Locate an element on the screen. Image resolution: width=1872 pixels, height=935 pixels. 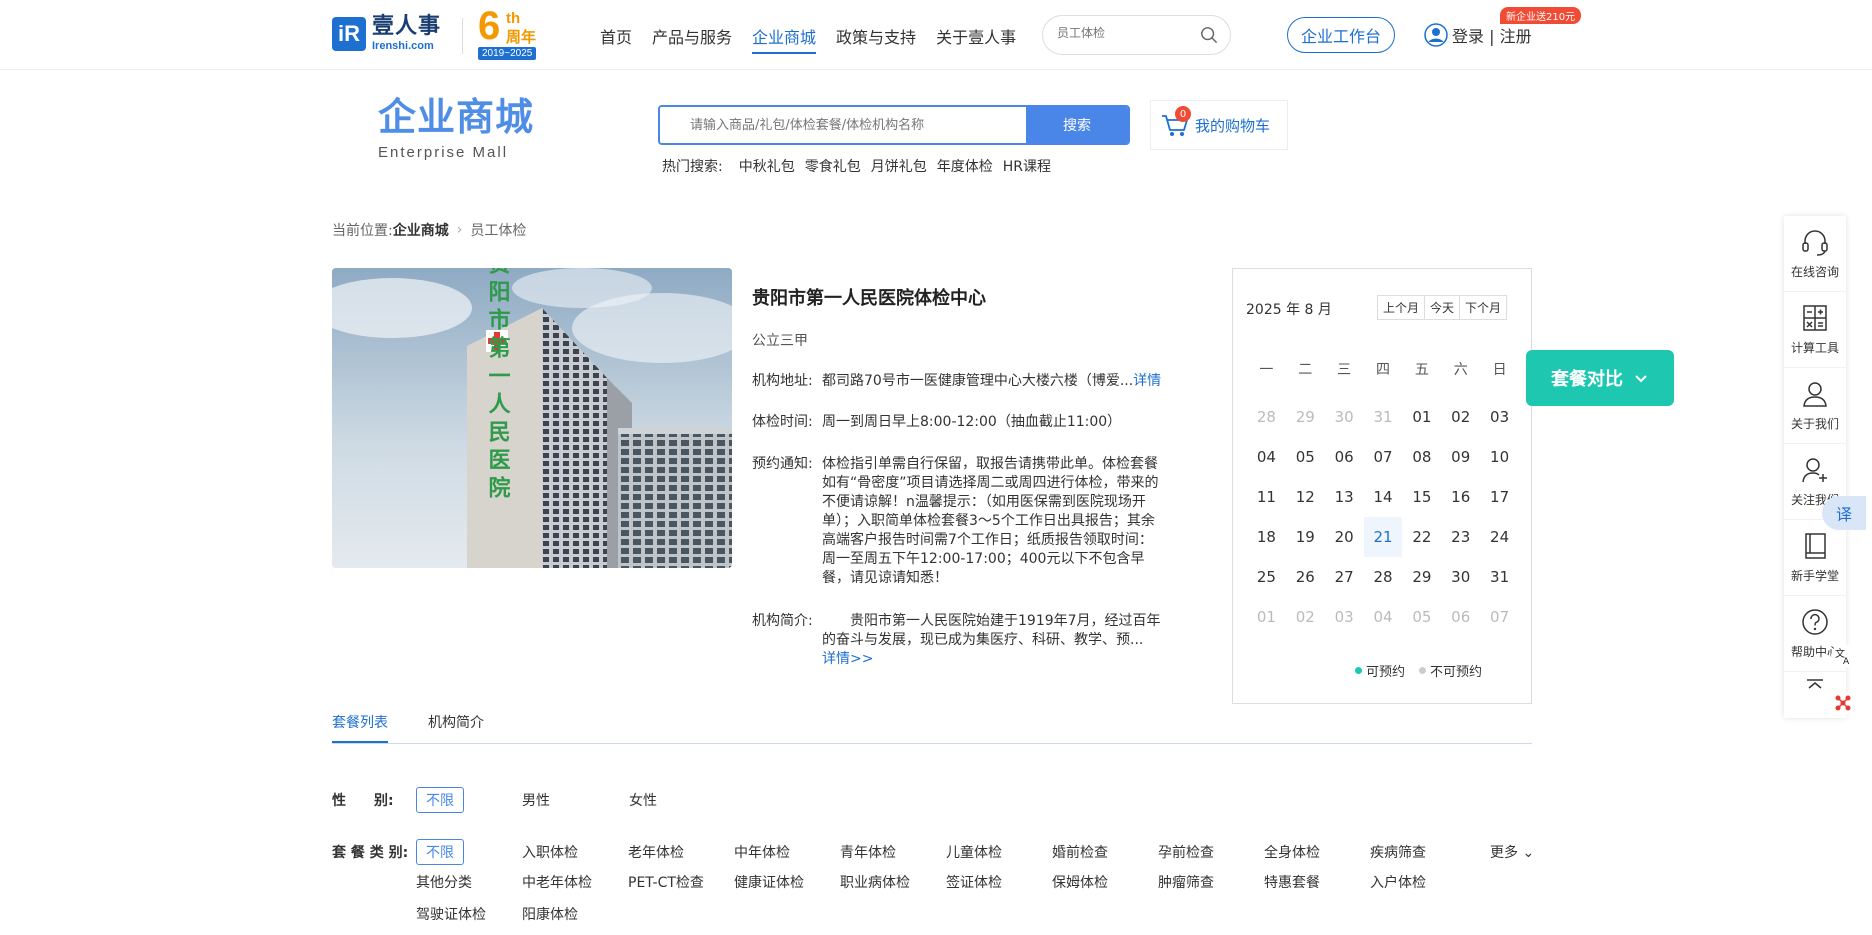
package-type-option: 保姆体检 is located at coordinates (1080, 882).